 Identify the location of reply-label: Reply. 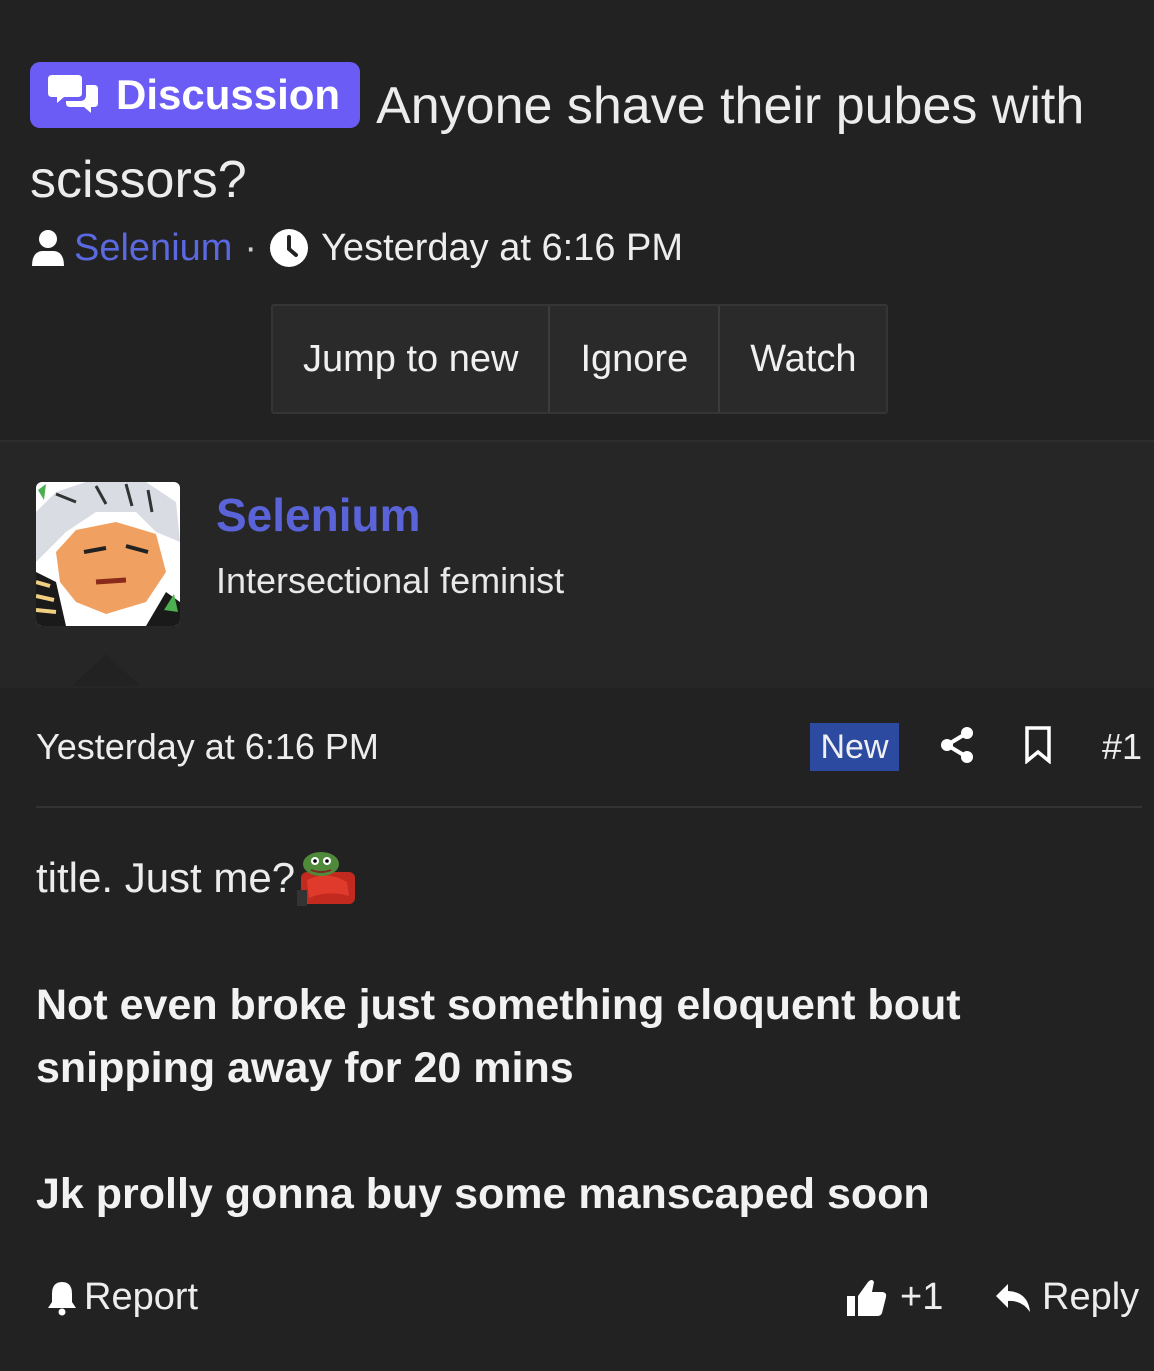
(1091, 1297).